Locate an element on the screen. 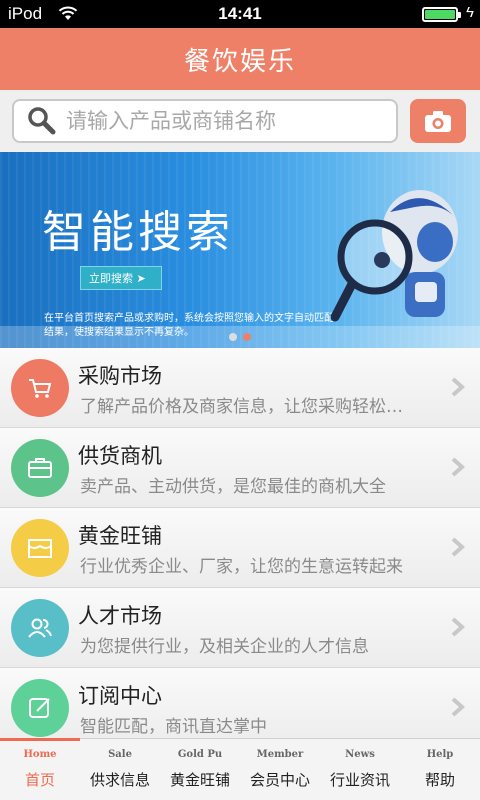 The height and width of the screenshot is (800, 480). tab-gold-store: Gold Pu 黄金旺铺 is located at coordinates (200, 769).